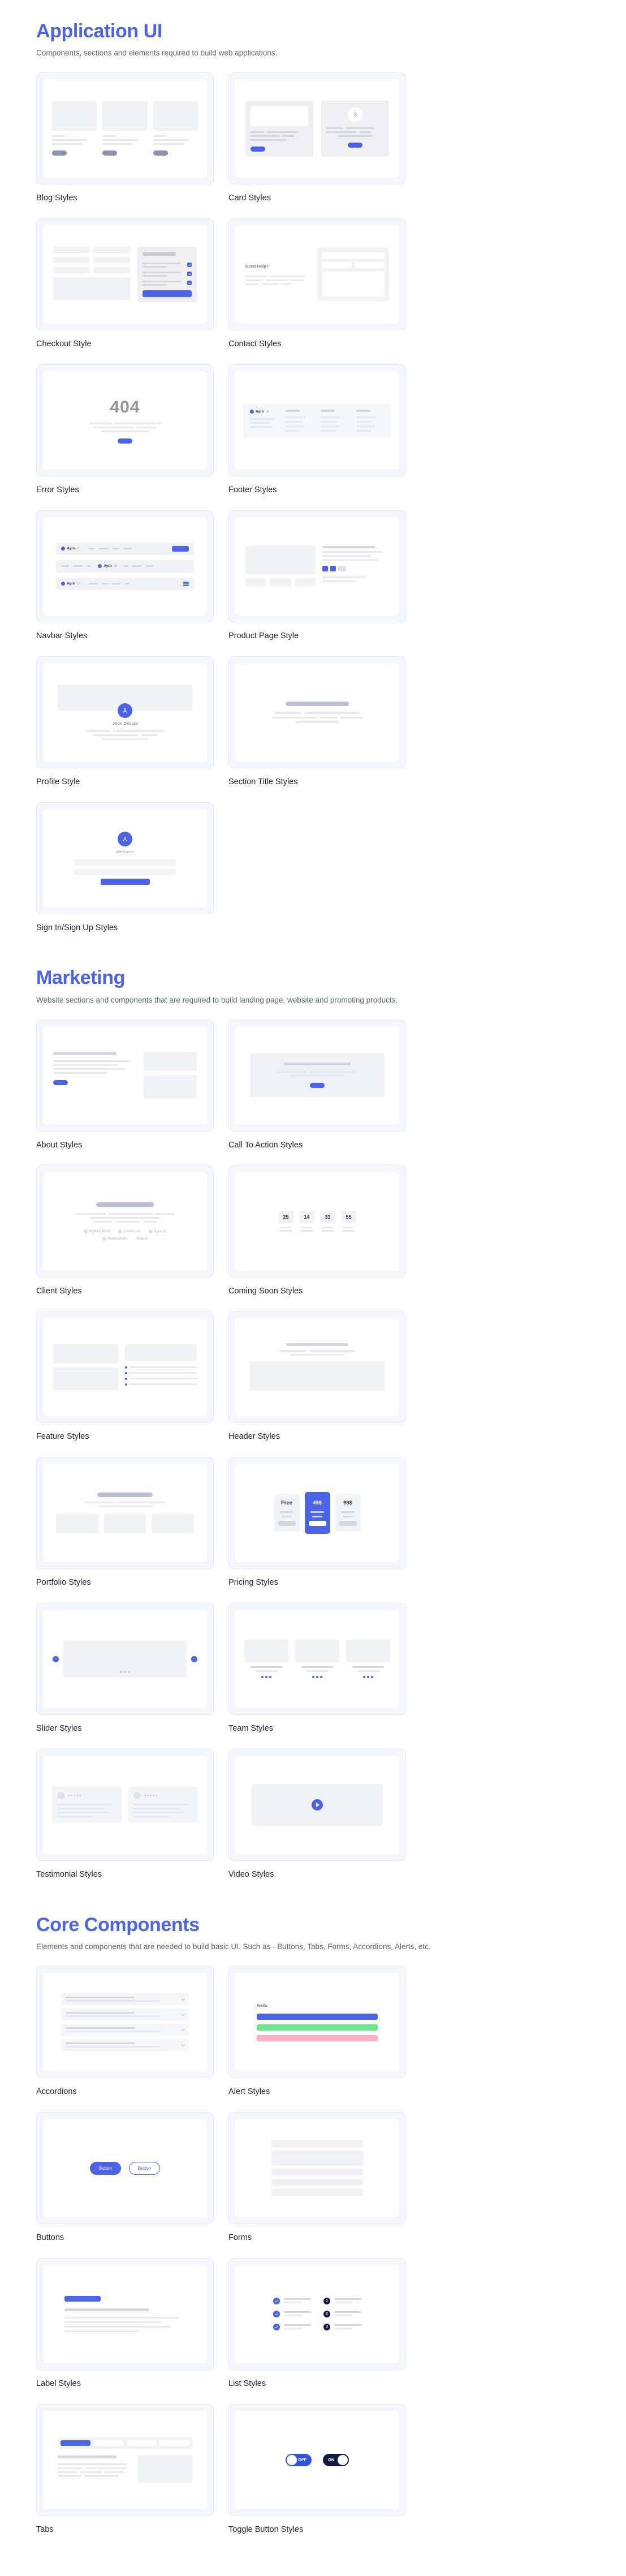 This screenshot has width=626, height=2576. Describe the element at coordinates (317, 274) in the screenshot. I see `thumbnail-frame: Need Help?` at that location.